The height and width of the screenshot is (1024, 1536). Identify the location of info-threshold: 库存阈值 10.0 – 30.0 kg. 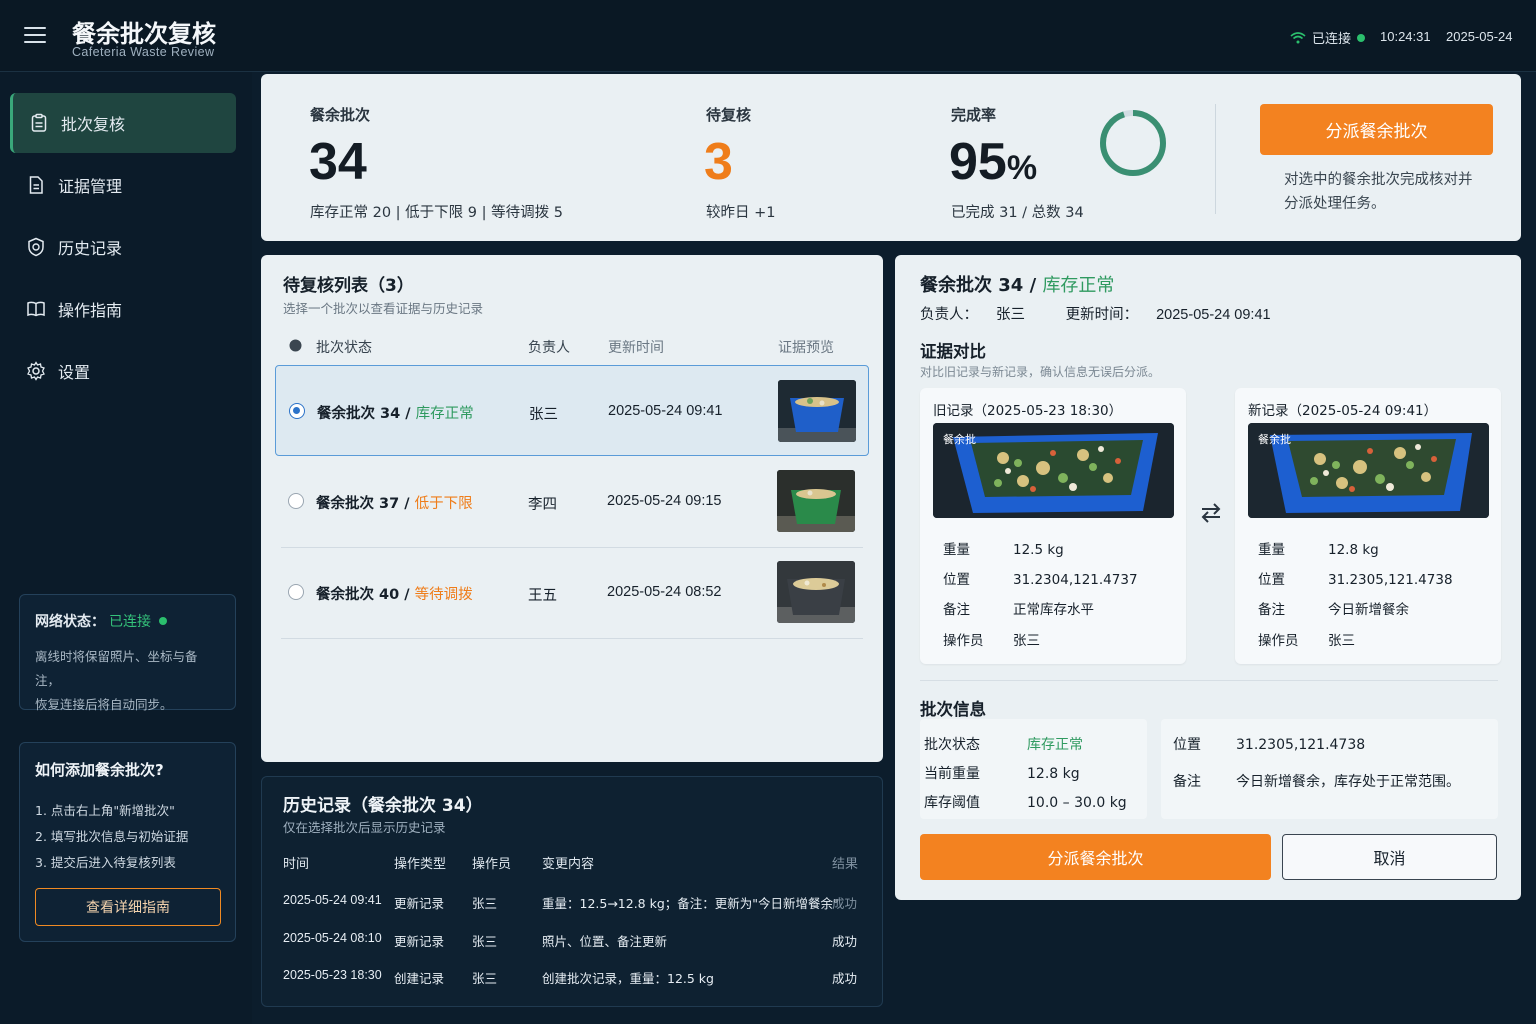
(1025, 802).